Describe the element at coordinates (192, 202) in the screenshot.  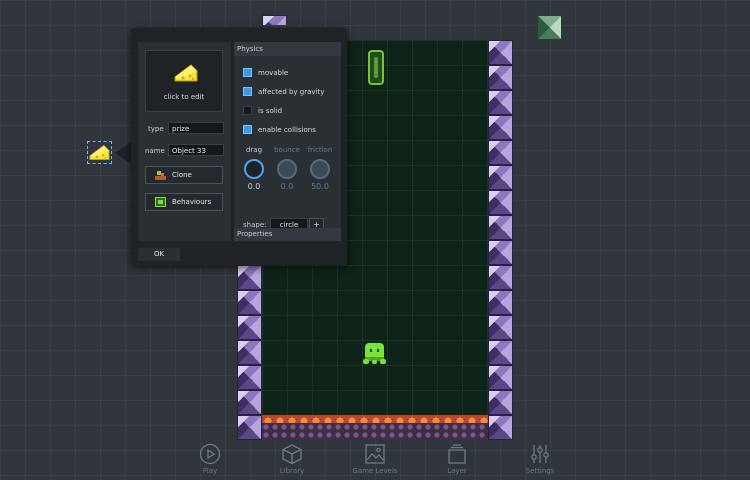
I see `behaviours-label: Behaviours` at that location.